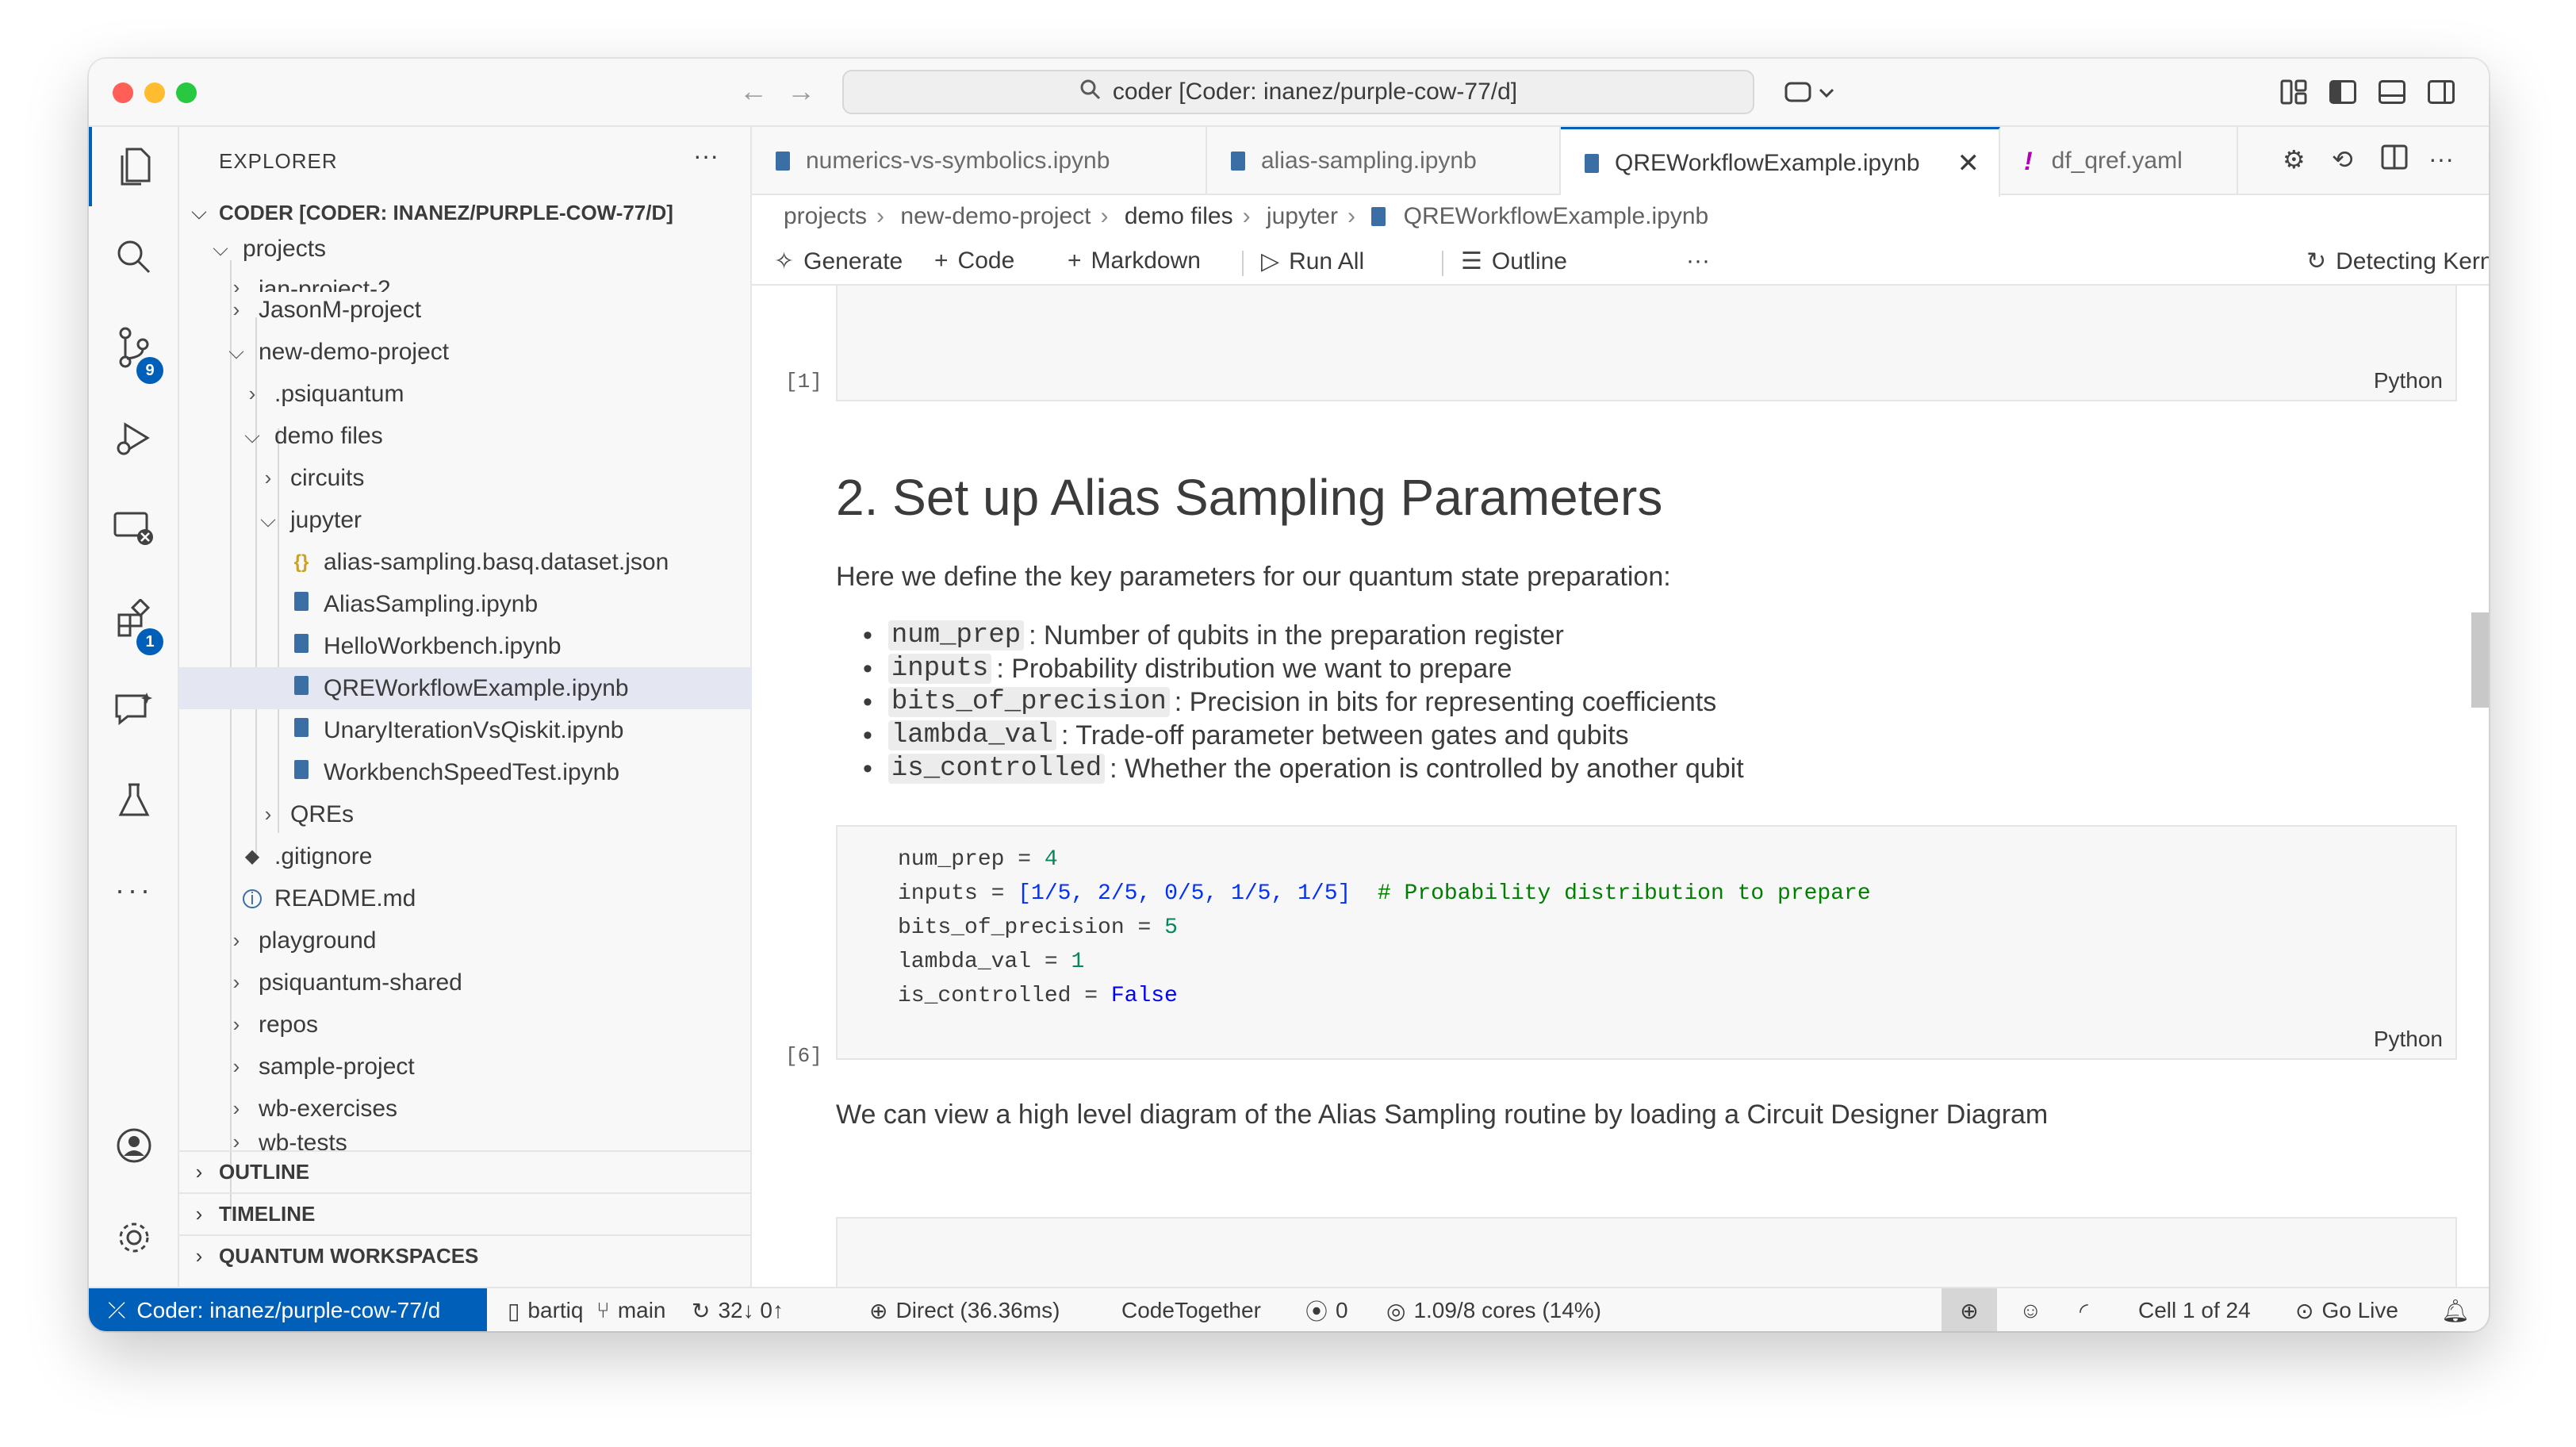 This screenshot has height=1447, width=2576. I want to click on breadcrumb-item: QREWorkflowExample.ipynb, so click(1557, 216).